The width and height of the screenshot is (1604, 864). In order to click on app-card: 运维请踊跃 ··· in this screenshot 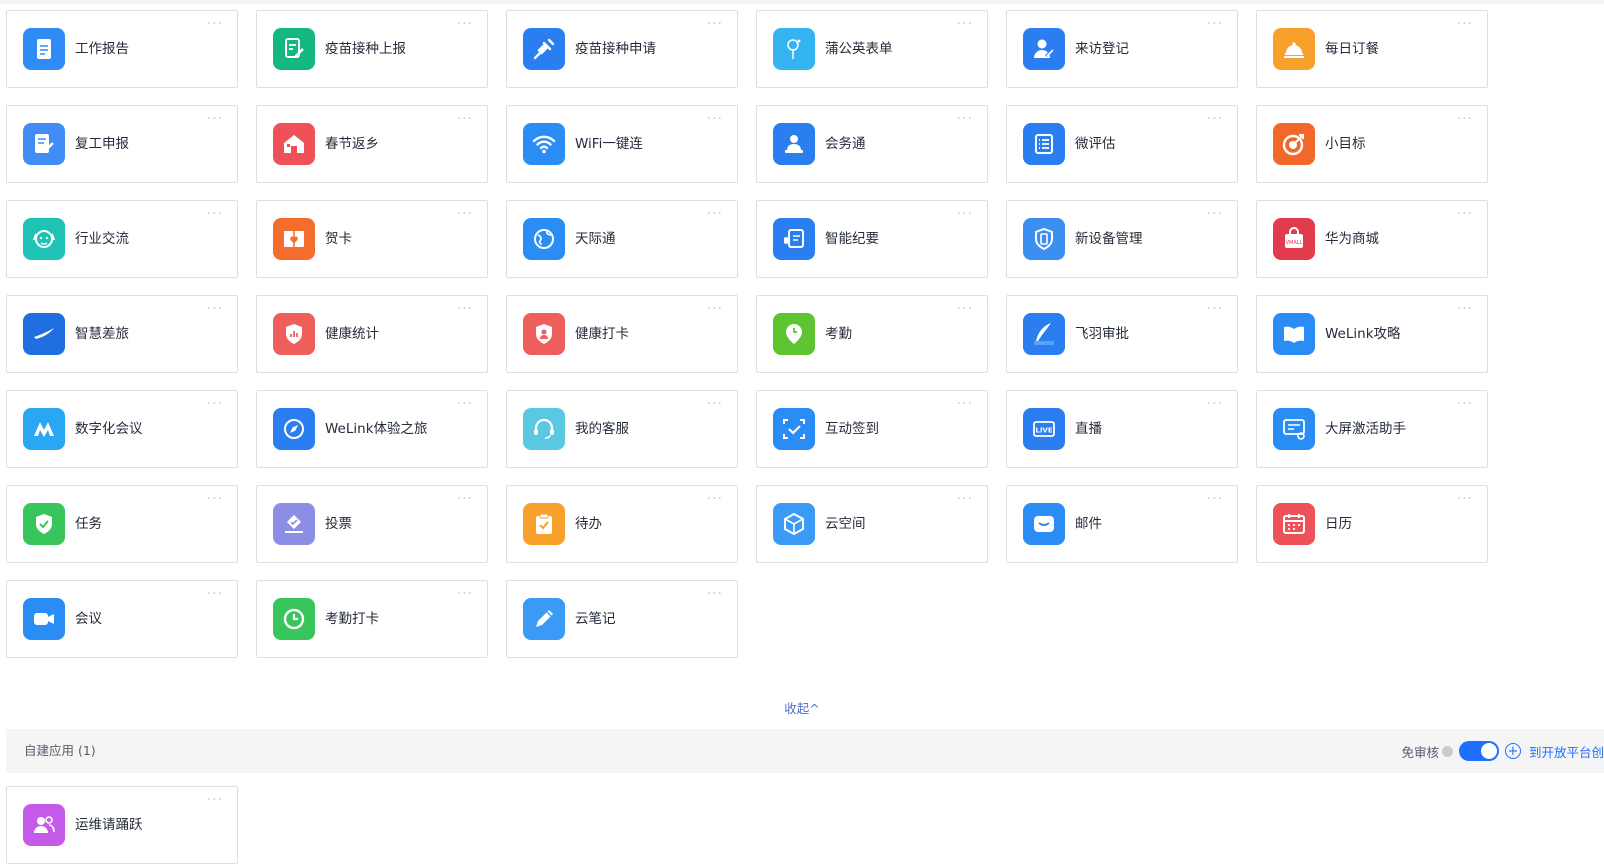, I will do `click(122, 825)`.